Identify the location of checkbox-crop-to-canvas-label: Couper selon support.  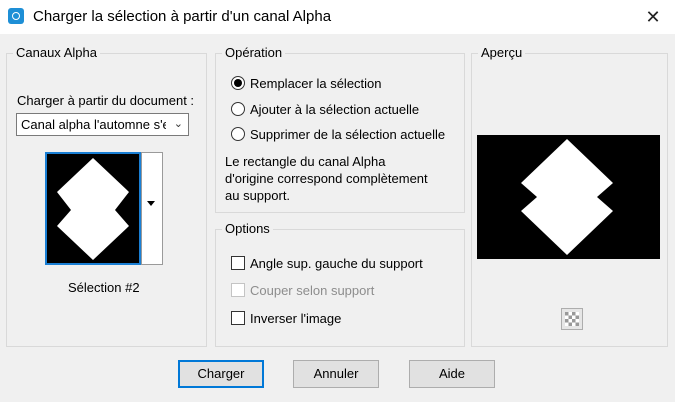
(312, 290).